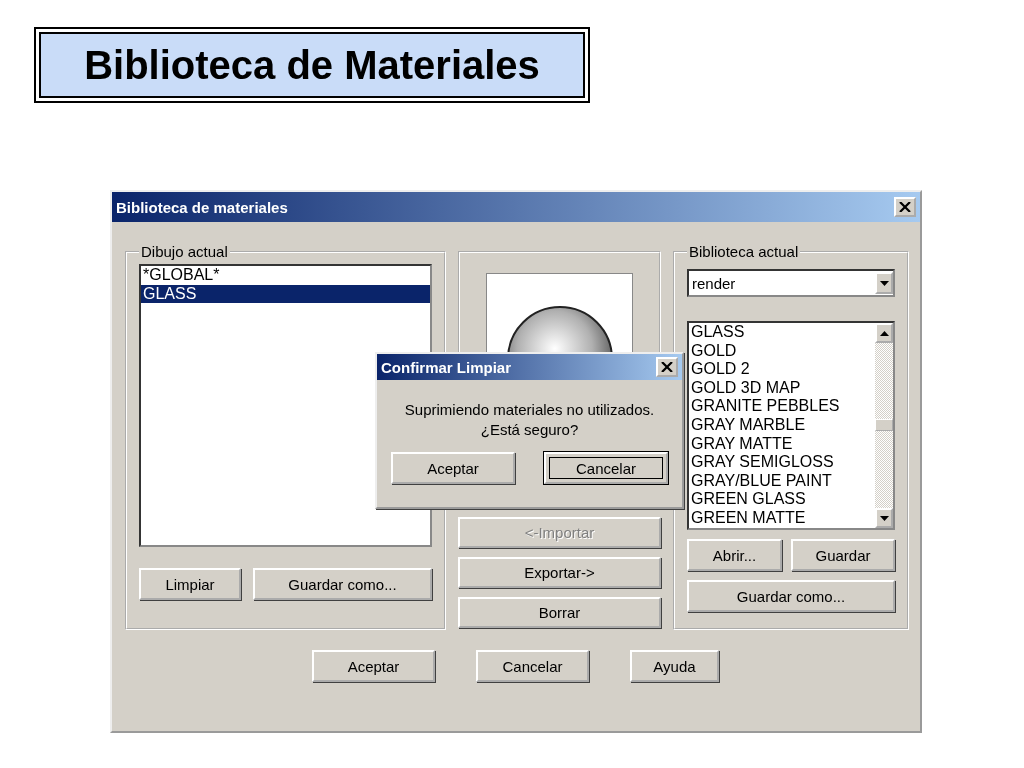 The image size is (1024, 768). I want to click on list-item: GREEN MATTE, so click(782, 518).